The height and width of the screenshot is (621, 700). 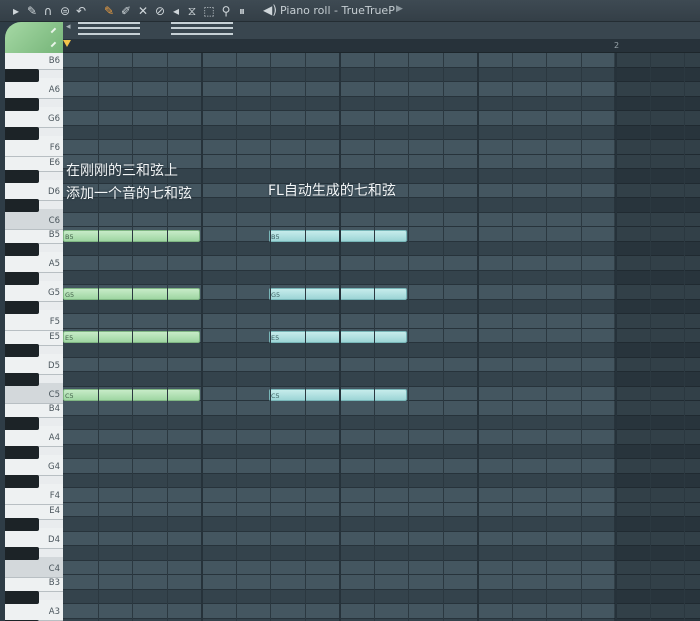 What do you see at coordinates (22, 75) in the screenshot?
I see `black-key-As6` at bounding box center [22, 75].